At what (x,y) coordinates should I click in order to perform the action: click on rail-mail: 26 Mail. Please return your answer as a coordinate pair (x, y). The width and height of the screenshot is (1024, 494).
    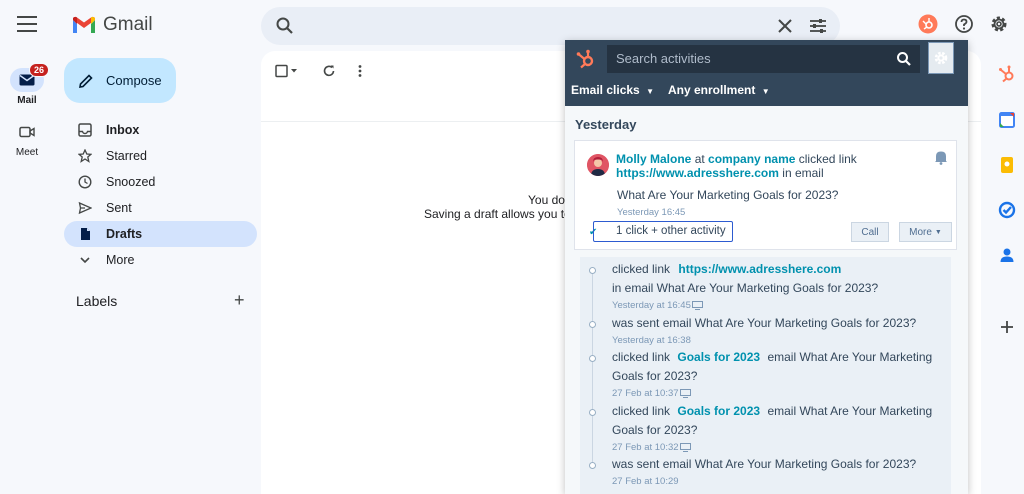
    Looking at the image, I should click on (27, 84).